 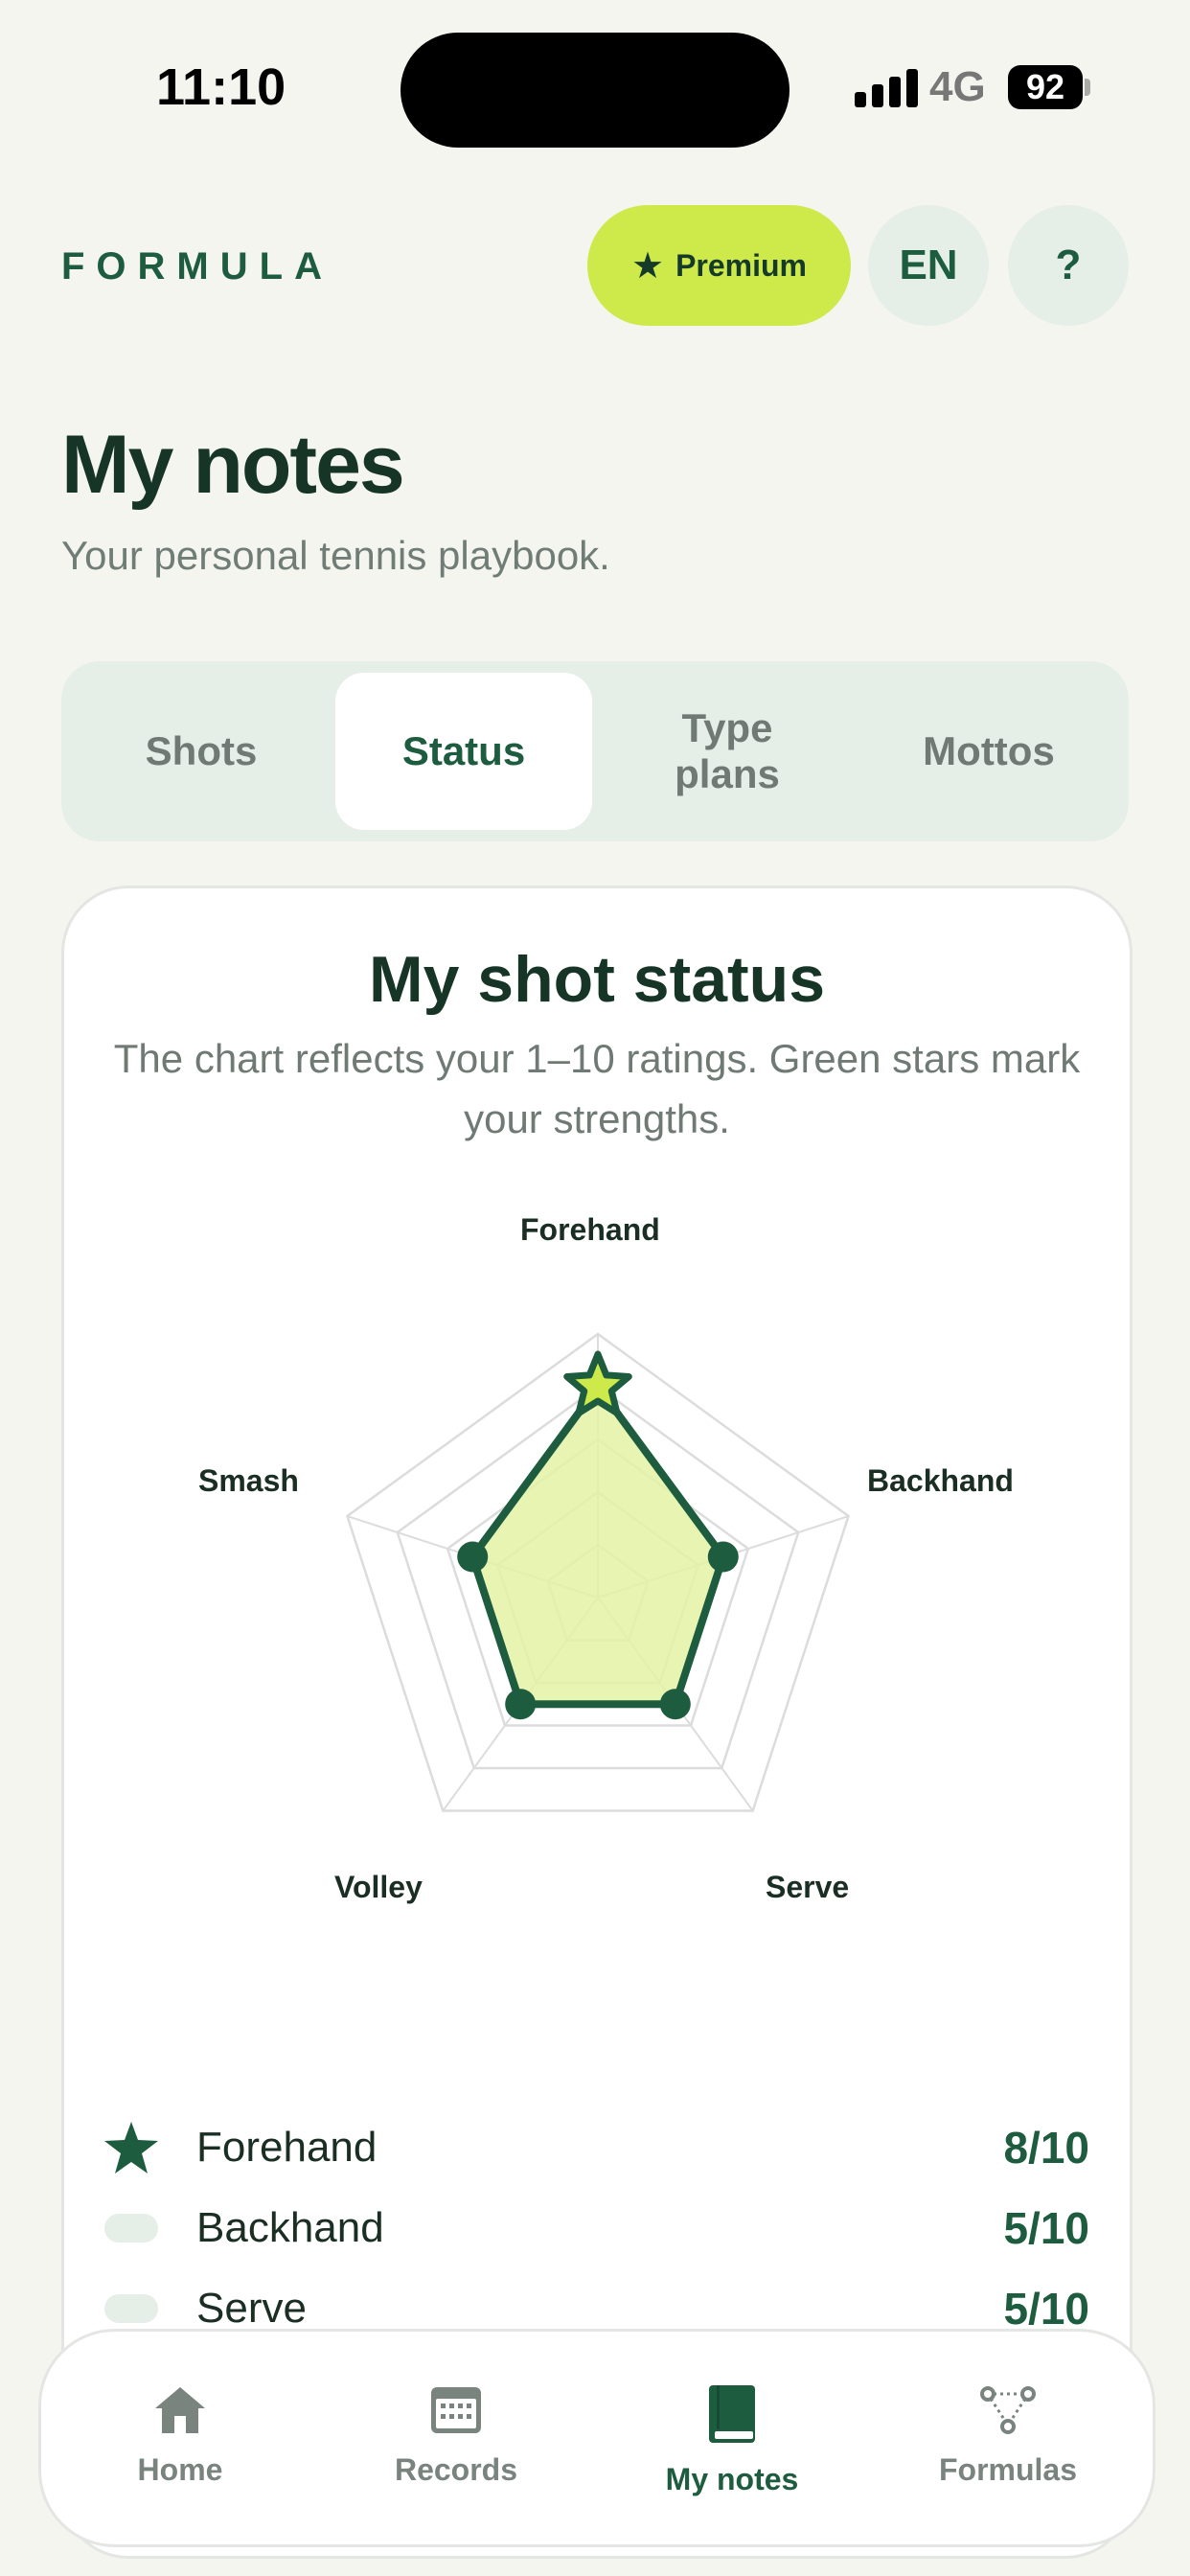 I want to click on premium-button: ★ Premium, so click(x=719, y=265).